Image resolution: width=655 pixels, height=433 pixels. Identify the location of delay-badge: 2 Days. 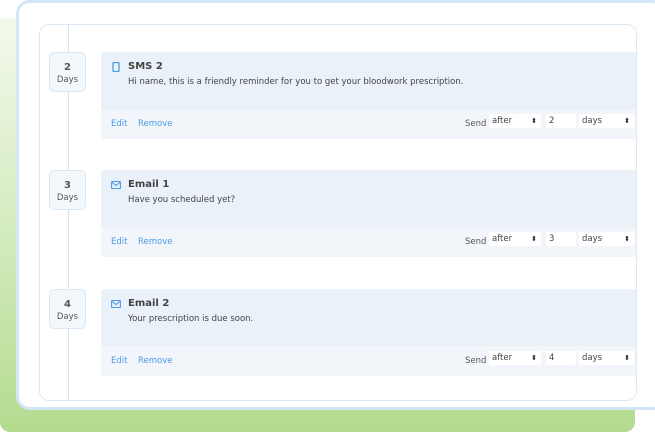
(67, 72).